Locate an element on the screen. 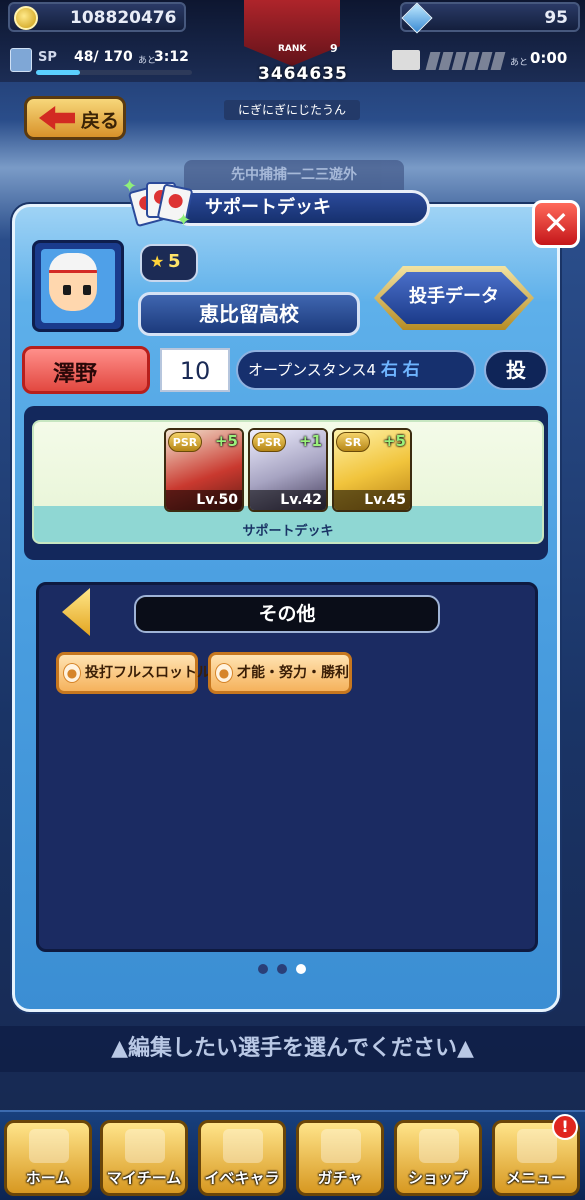 This screenshot has width=585, height=1200. support-card-3: SR +5 Lv.45 is located at coordinates (372, 470).